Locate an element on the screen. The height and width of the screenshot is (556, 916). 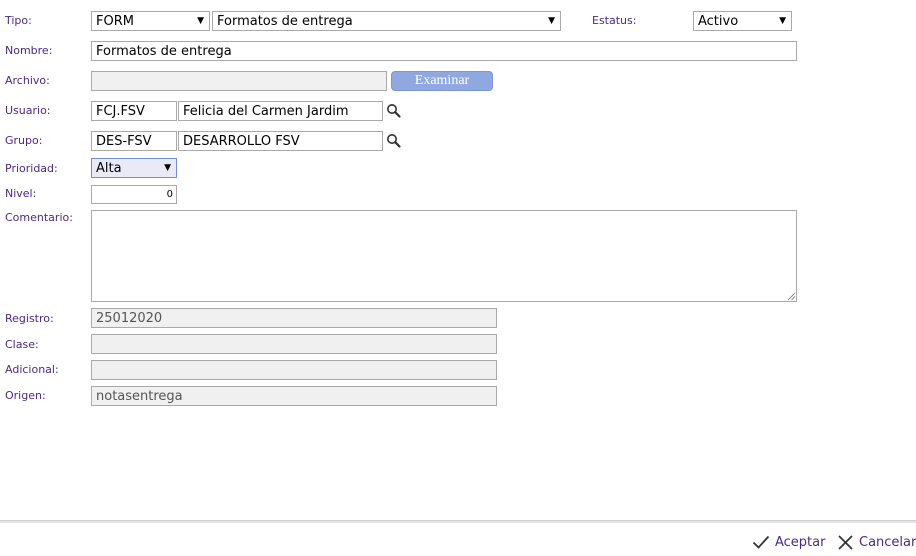
clase-input is located at coordinates (294, 344).